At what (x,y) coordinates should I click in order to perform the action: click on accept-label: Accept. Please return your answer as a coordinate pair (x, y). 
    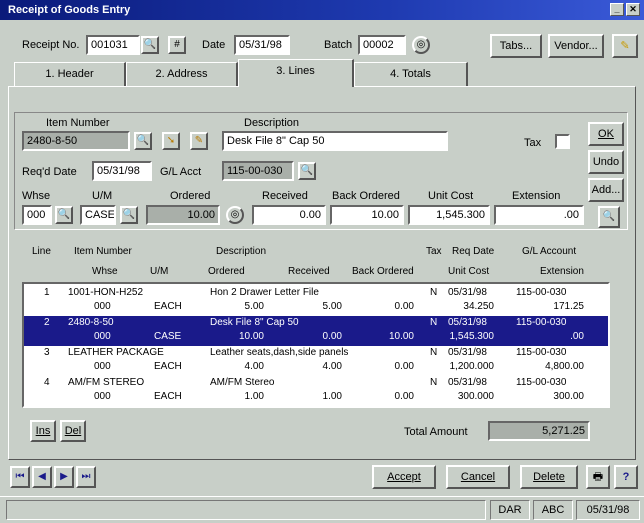
    Looking at the image, I should click on (404, 477).